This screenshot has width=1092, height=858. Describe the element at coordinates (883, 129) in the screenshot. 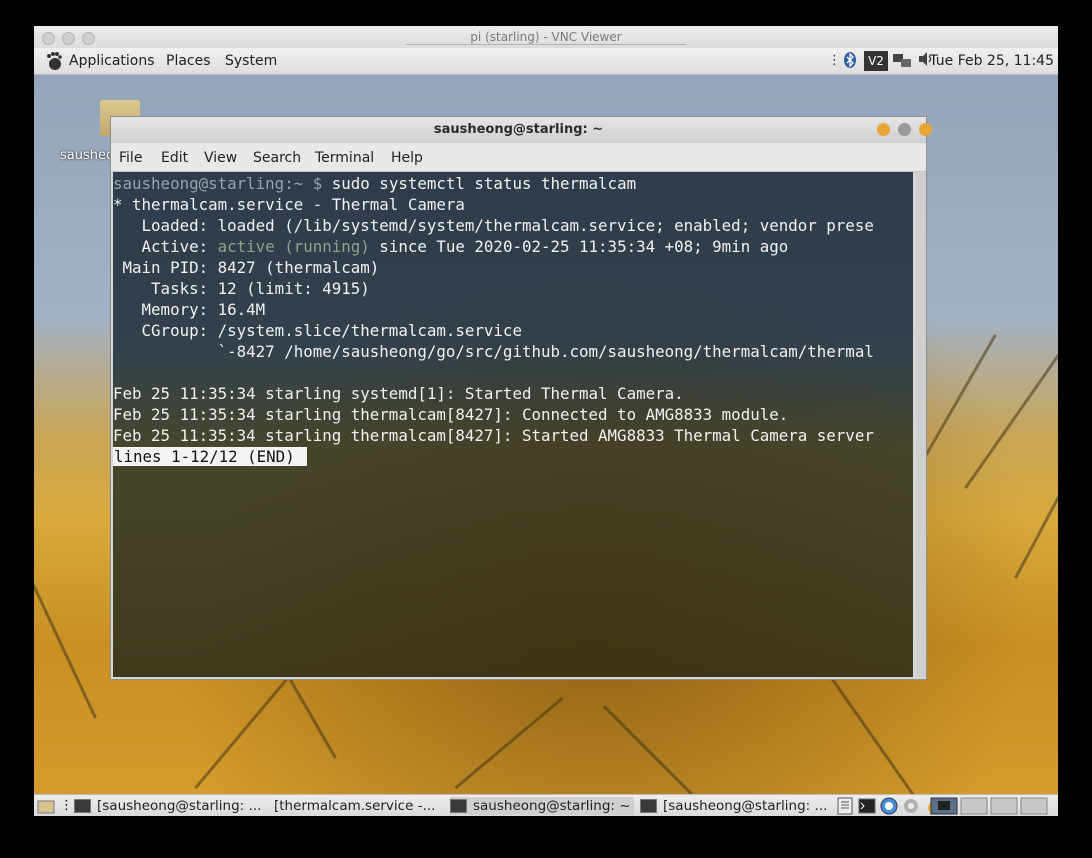

I see `minimize-button` at that location.